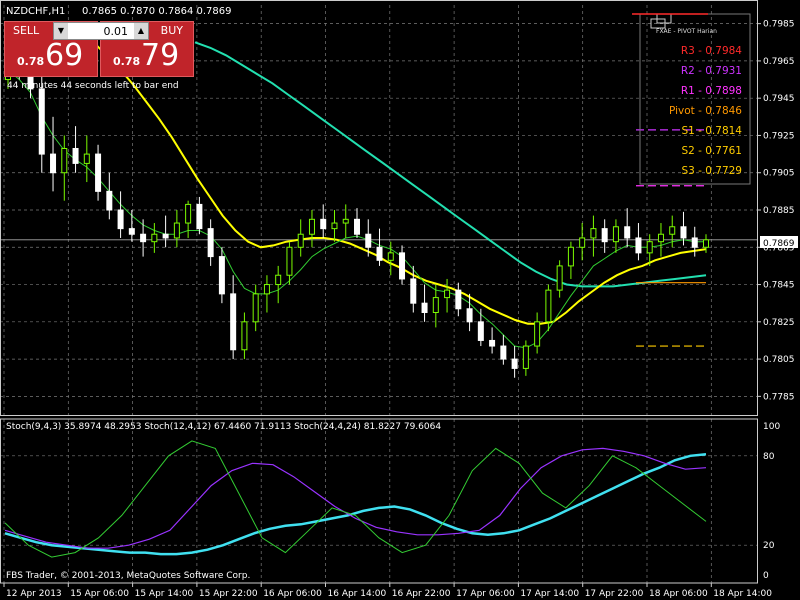  What do you see at coordinates (779, 99) in the screenshot?
I see `y-tick-label: 0.7945` at bounding box center [779, 99].